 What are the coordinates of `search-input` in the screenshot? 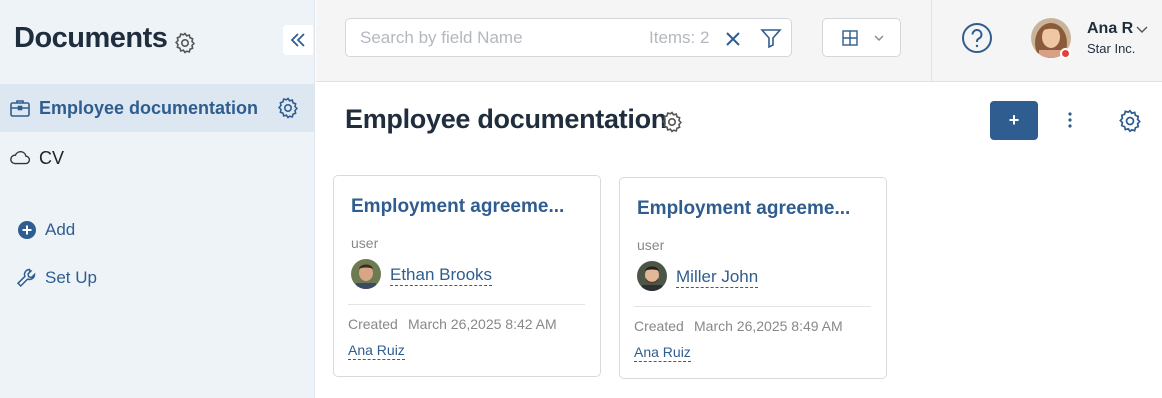 It's located at (500, 38).